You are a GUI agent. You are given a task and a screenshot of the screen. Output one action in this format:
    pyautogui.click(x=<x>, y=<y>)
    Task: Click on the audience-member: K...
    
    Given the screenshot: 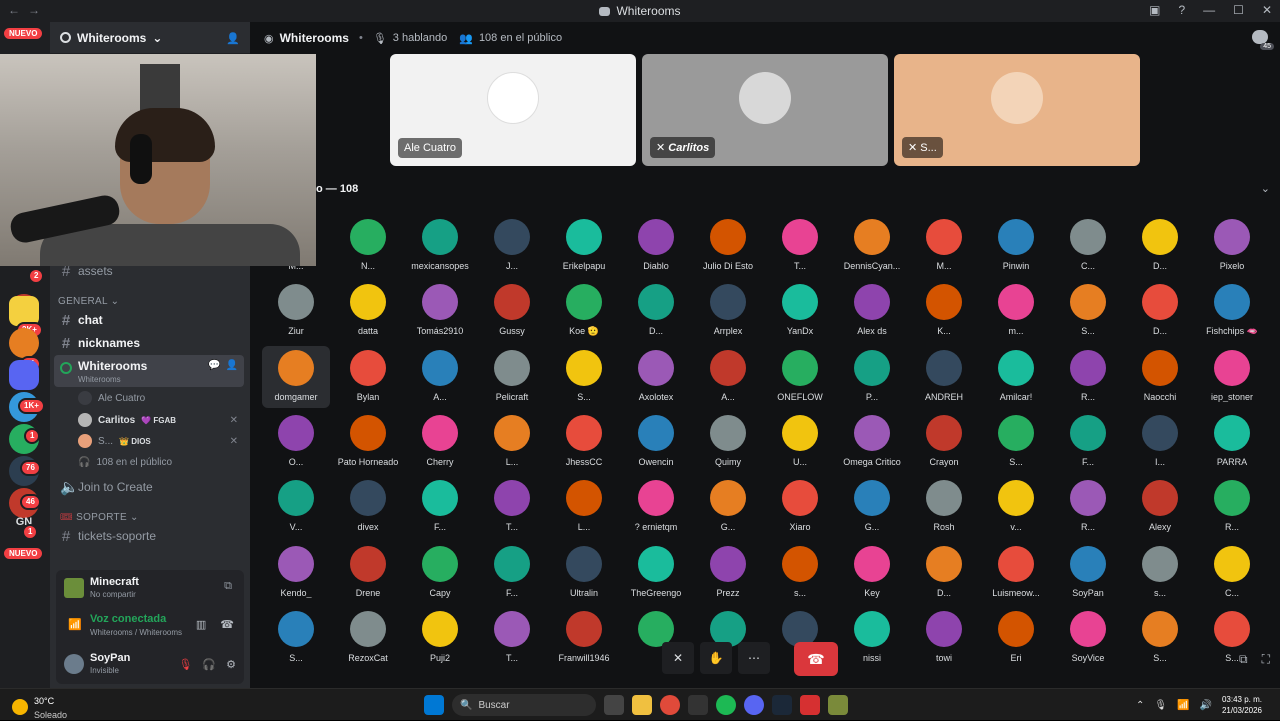 What is the action you would take?
    pyautogui.click(x=944, y=311)
    